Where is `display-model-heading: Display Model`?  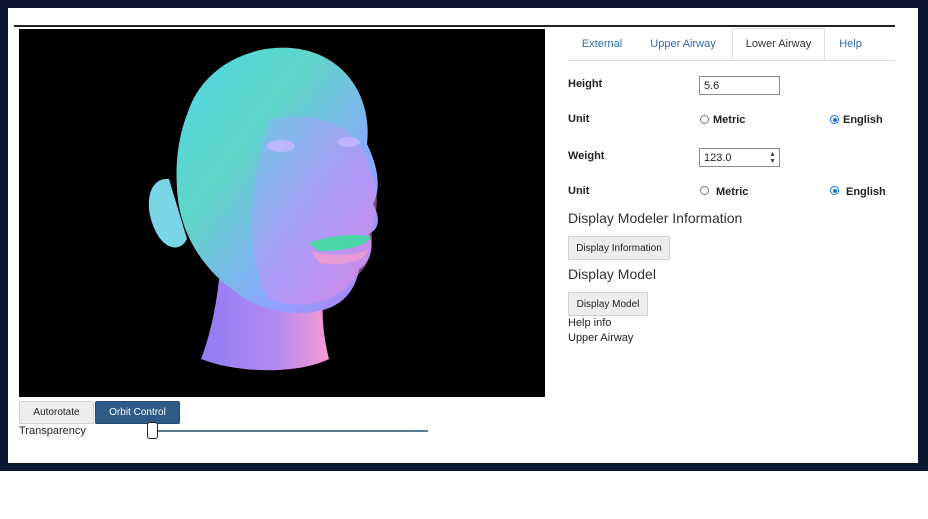 display-model-heading: Display Model is located at coordinates (612, 274).